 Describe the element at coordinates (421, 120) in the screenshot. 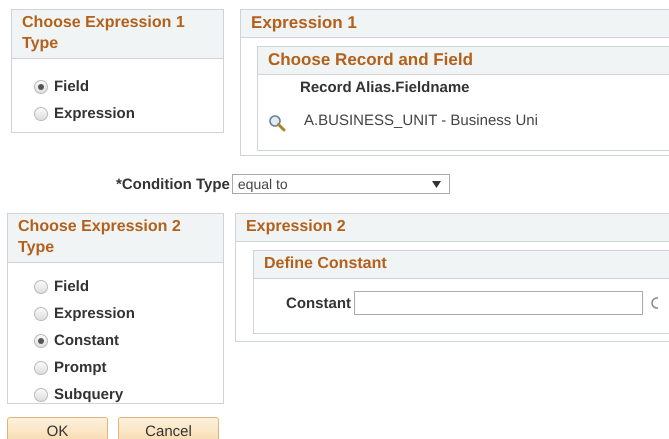

I see `field-value: A.BUSINESS_UNIT - Business Uni` at that location.